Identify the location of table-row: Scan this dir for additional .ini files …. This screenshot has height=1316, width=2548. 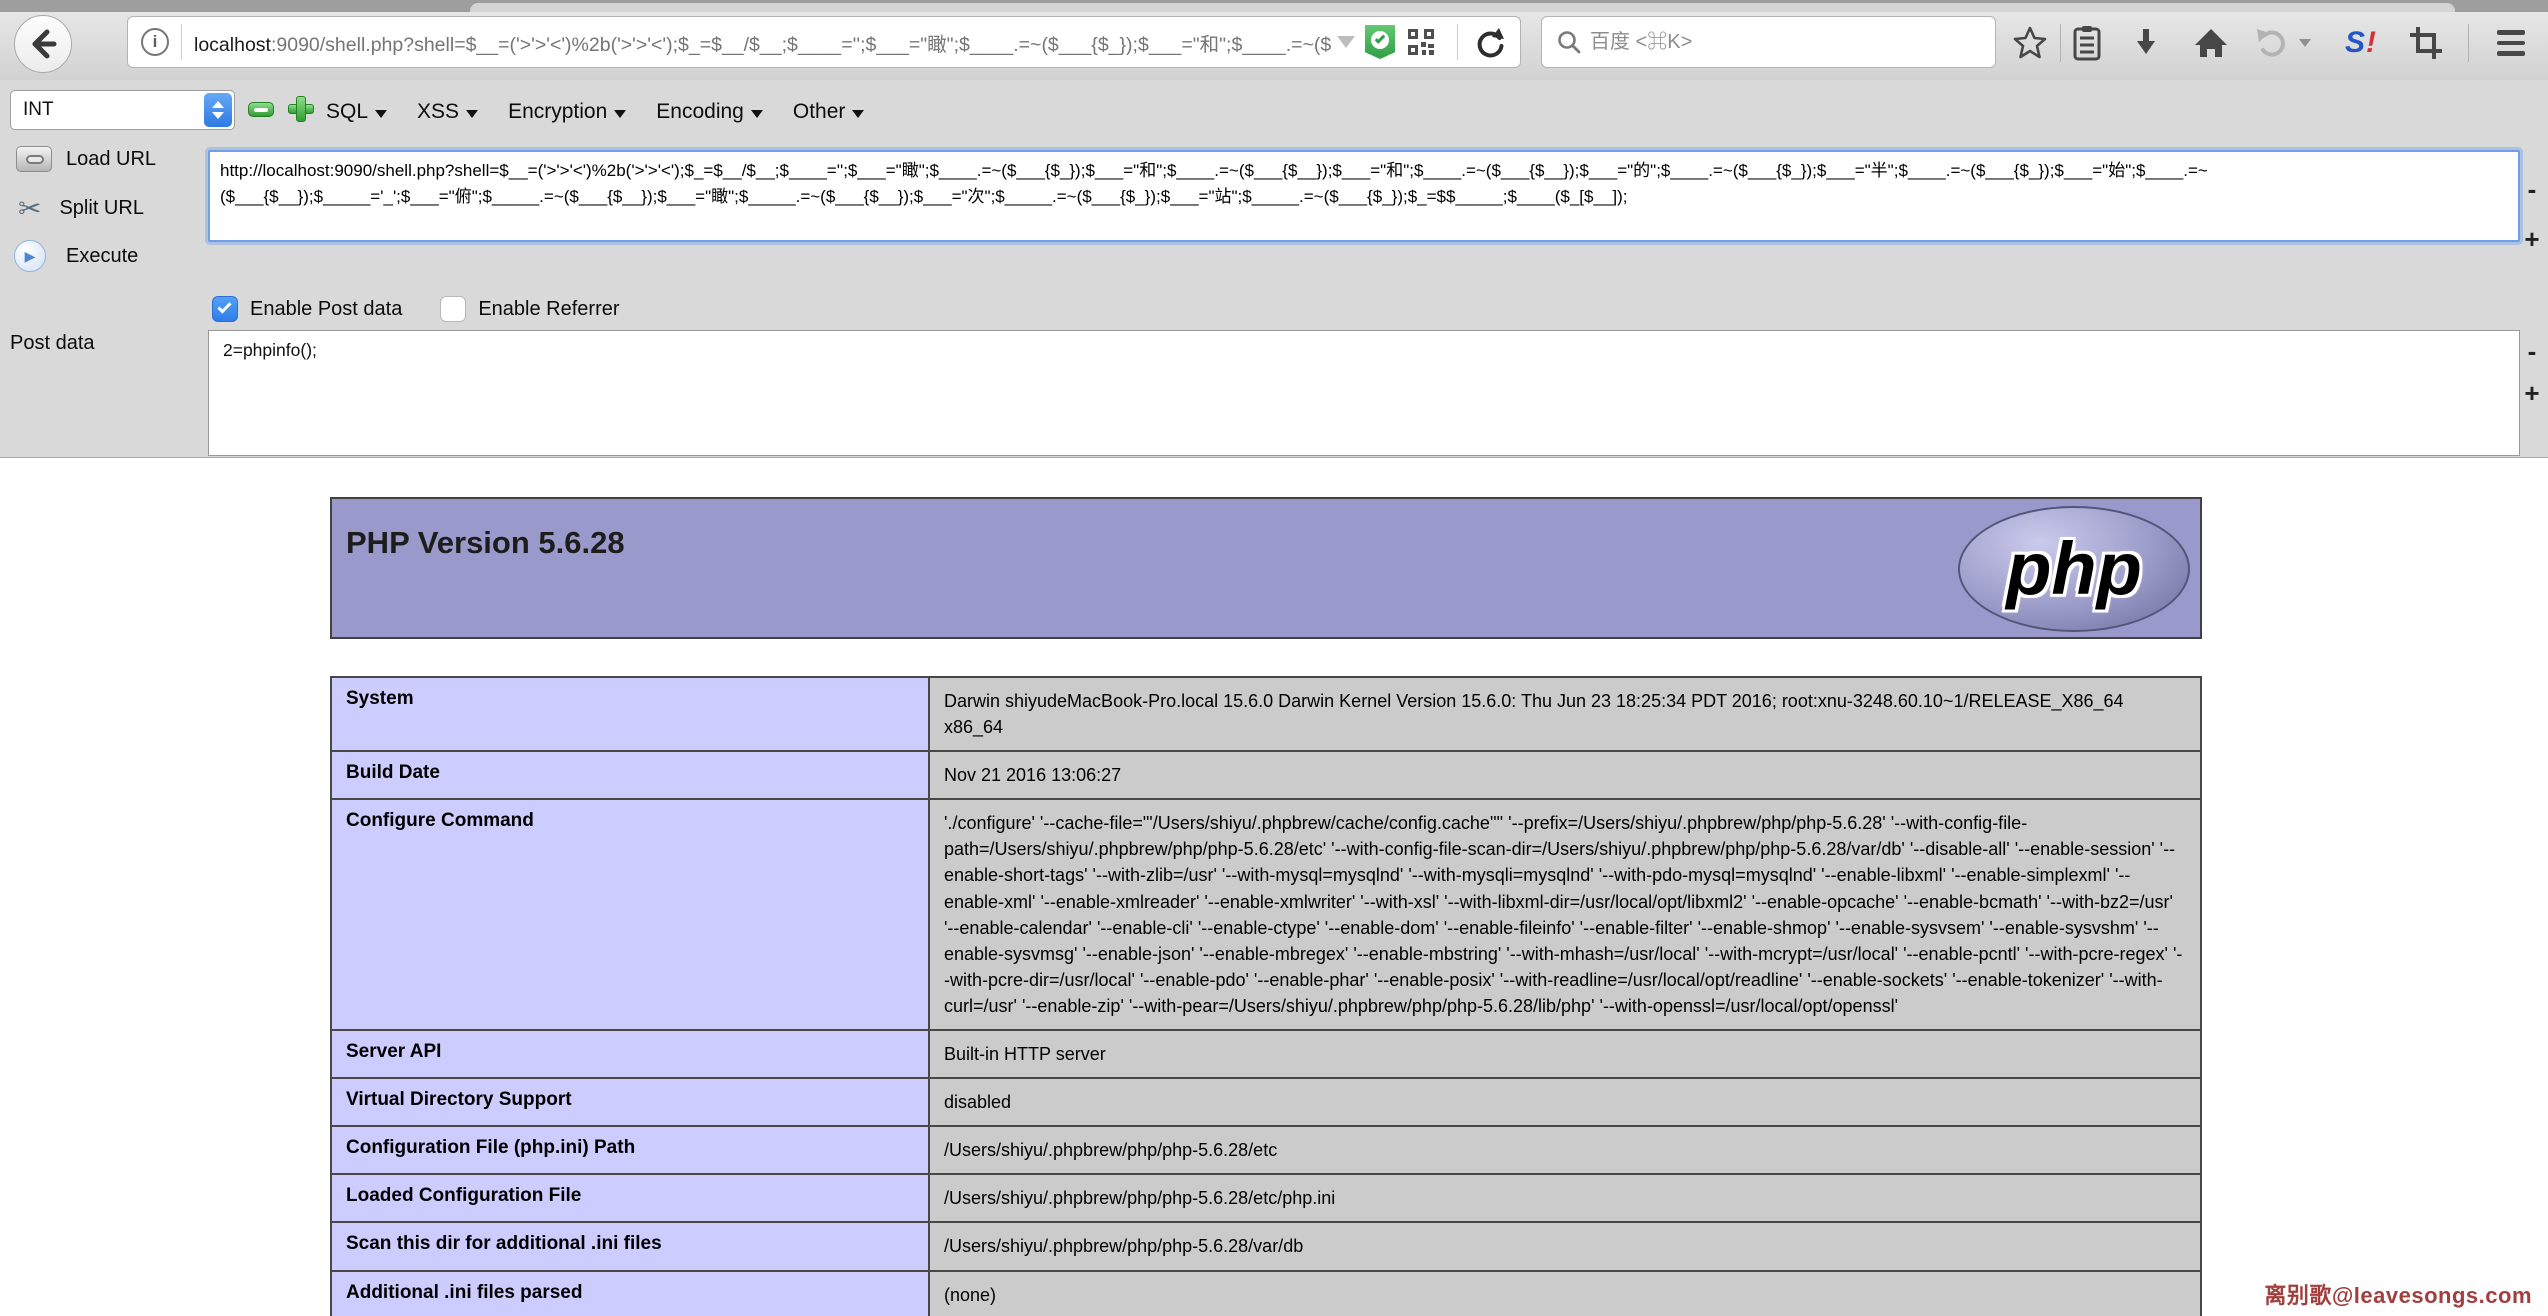
(1266, 1245).